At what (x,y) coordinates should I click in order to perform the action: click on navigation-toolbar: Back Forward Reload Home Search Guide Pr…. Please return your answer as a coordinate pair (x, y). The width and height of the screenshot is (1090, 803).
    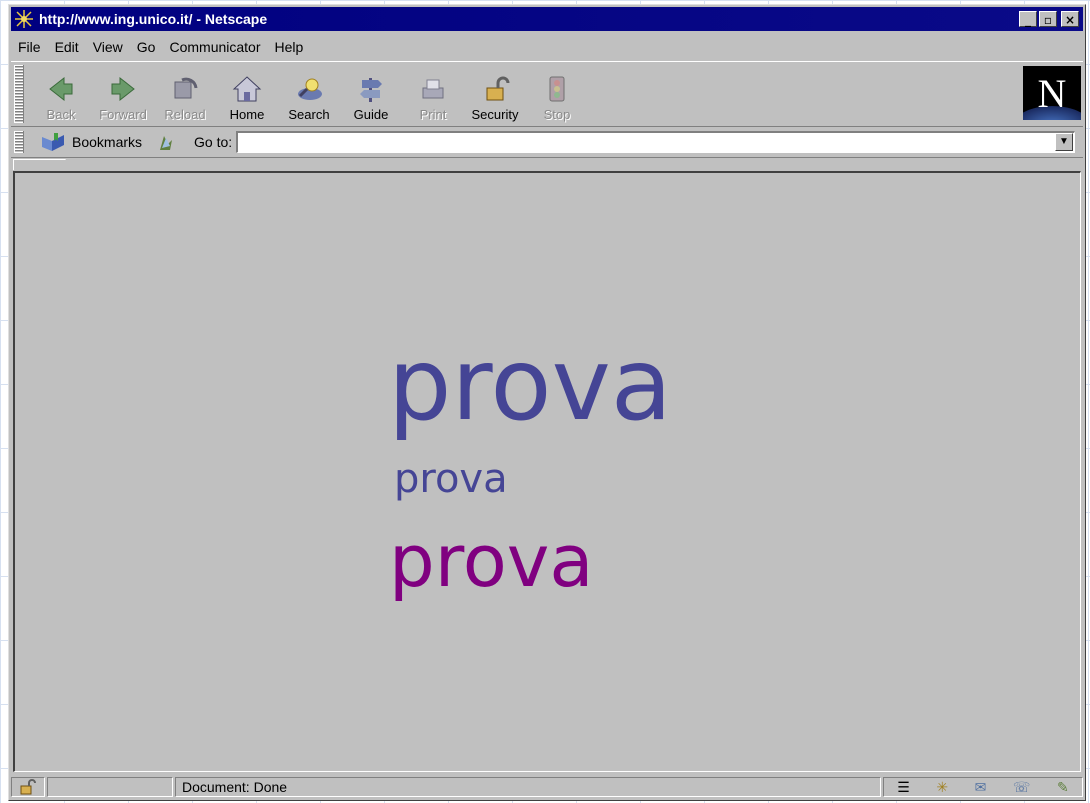
    Looking at the image, I should click on (547, 94).